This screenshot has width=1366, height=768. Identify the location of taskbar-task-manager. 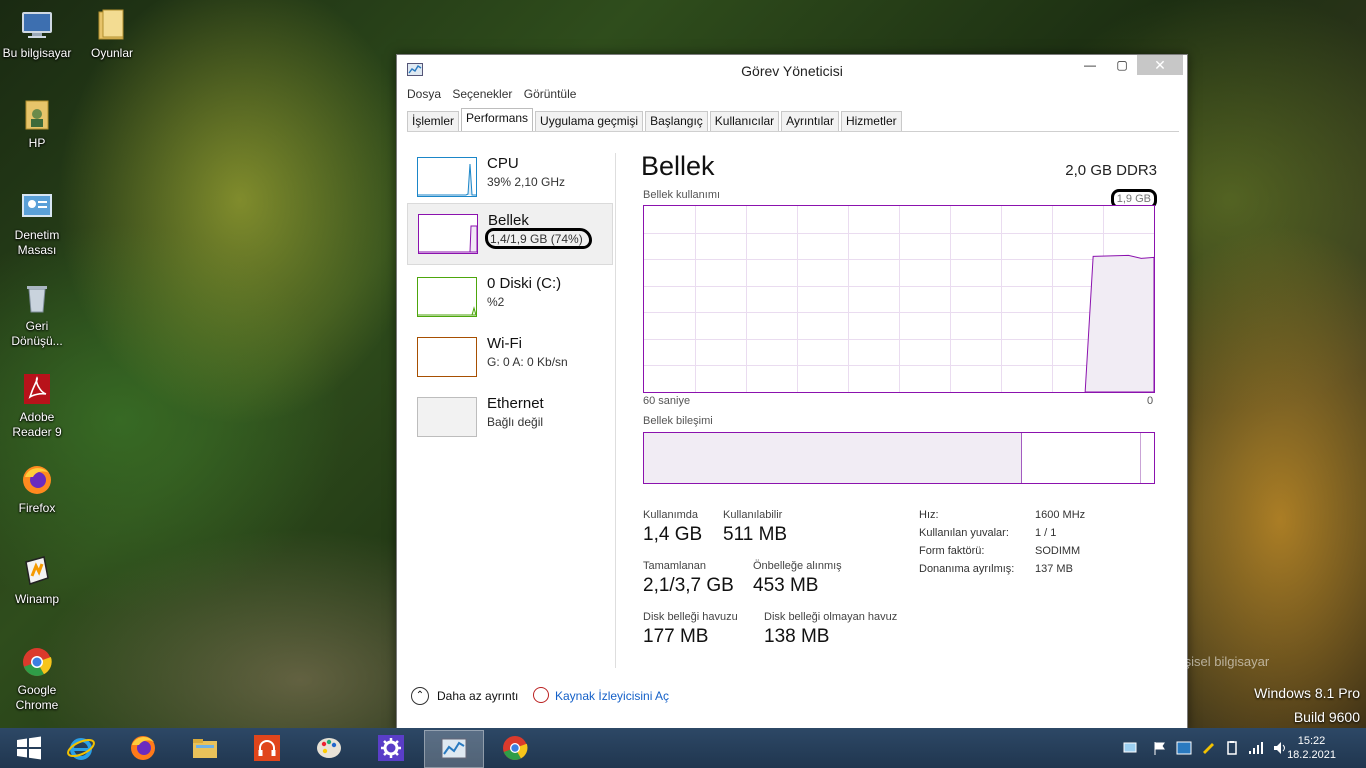
(454, 749).